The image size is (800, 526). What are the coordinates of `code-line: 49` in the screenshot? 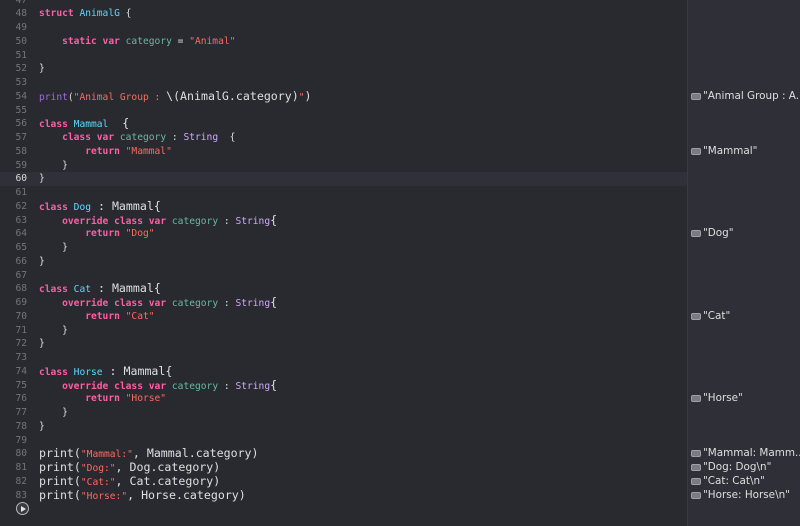 It's located at (343, 28).